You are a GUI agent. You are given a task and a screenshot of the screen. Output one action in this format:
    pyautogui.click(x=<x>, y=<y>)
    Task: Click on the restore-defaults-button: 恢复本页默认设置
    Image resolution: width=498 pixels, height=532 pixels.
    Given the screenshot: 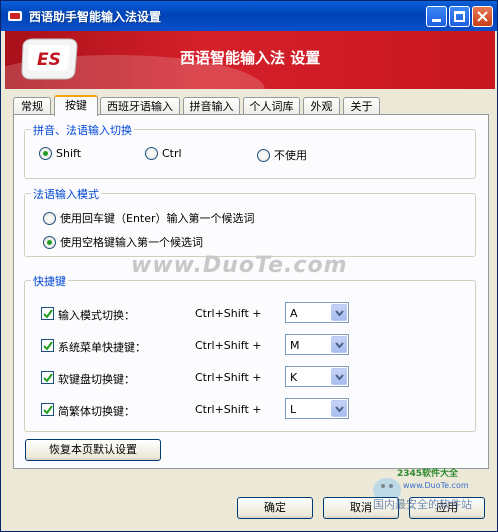 What is the action you would take?
    pyautogui.click(x=93, y=450)
    